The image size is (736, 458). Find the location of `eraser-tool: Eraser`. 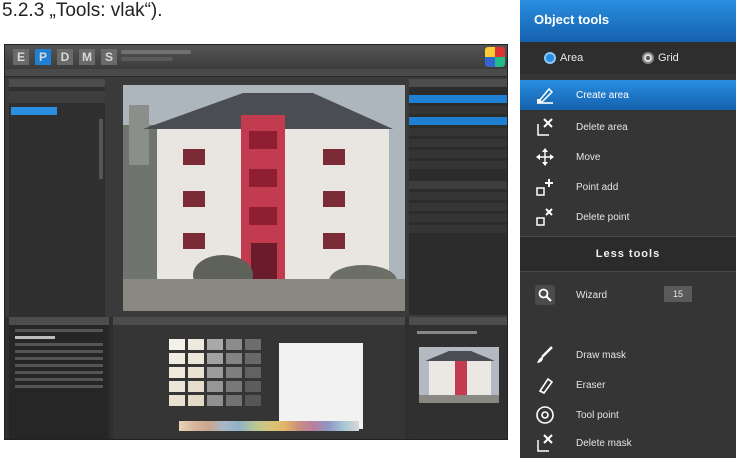

eraser-tool: Eraser is located at coordinates (628, 385).